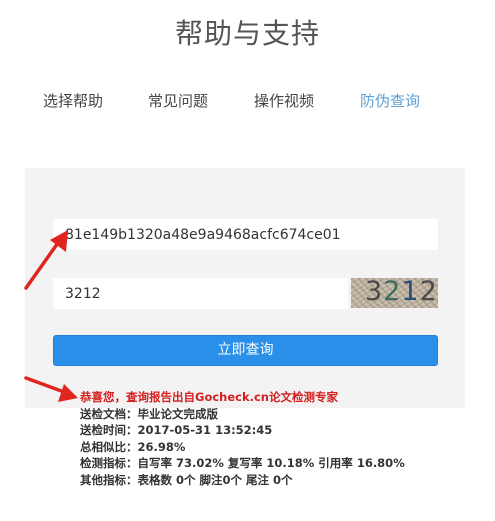  I want to click on tab-faq: 常见问题, so click(178, 100).